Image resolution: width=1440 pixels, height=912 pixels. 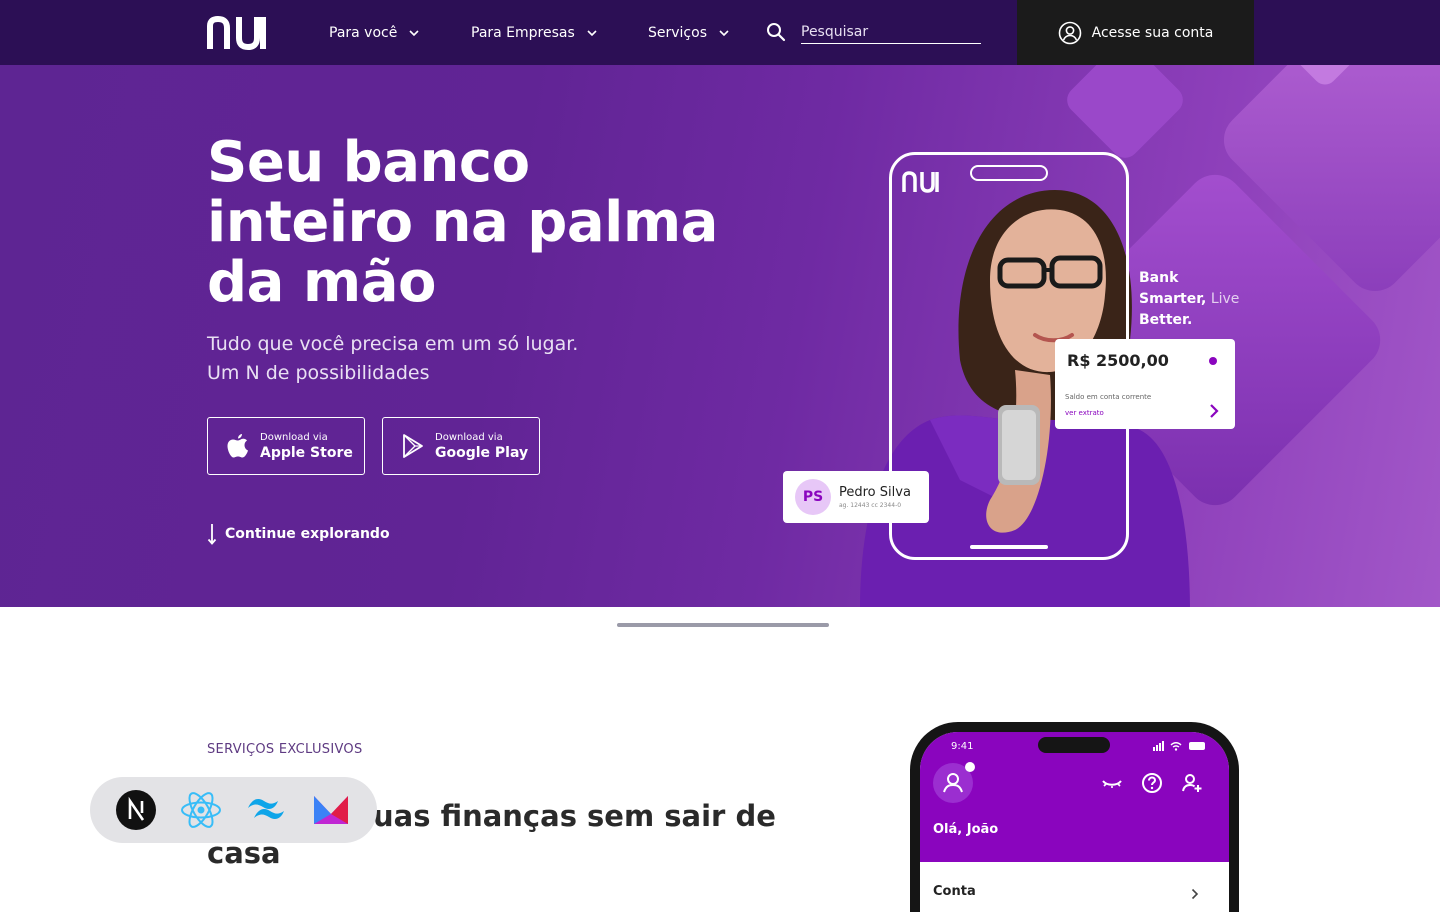 What do you see at coordinates (294, 437) in the screenshot?
I see `apple-store-small: Download via` at bounding box center [294, 437].